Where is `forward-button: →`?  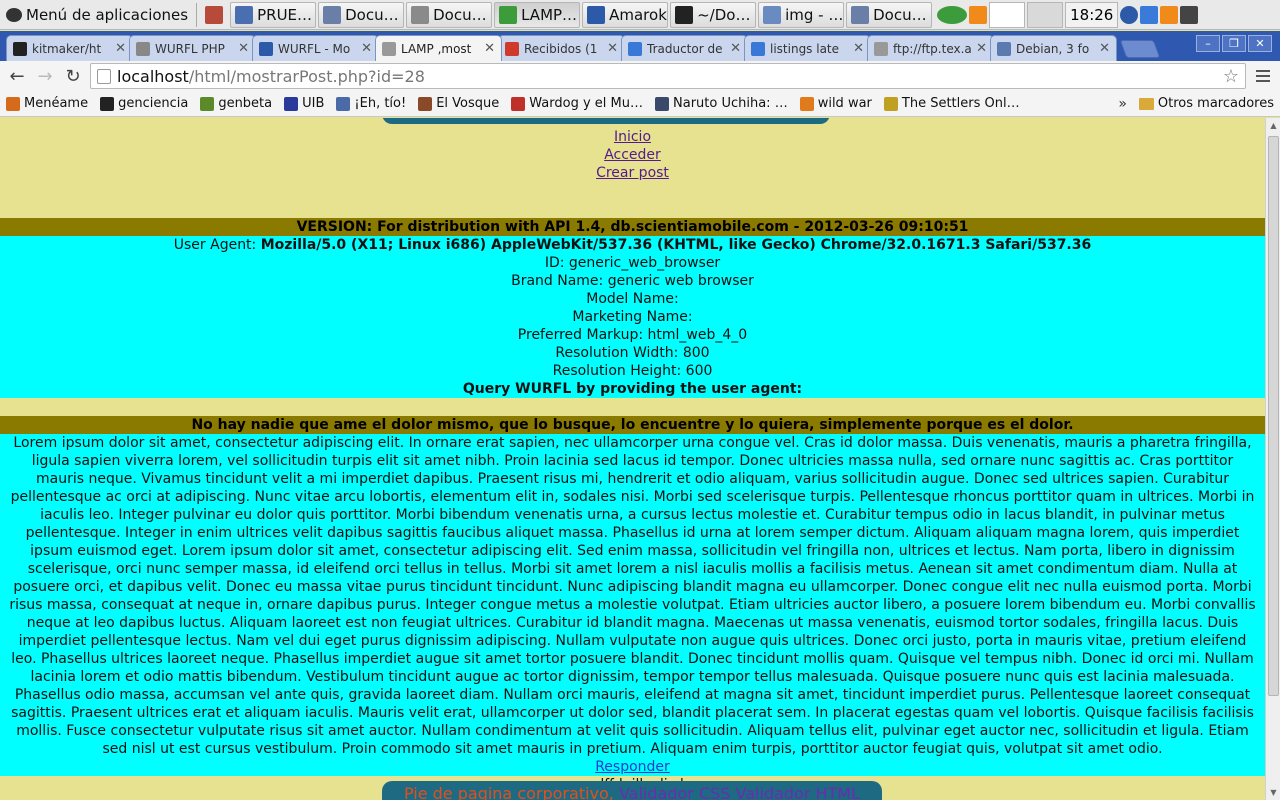 forward-button: → is located at coordinates (45, 76).